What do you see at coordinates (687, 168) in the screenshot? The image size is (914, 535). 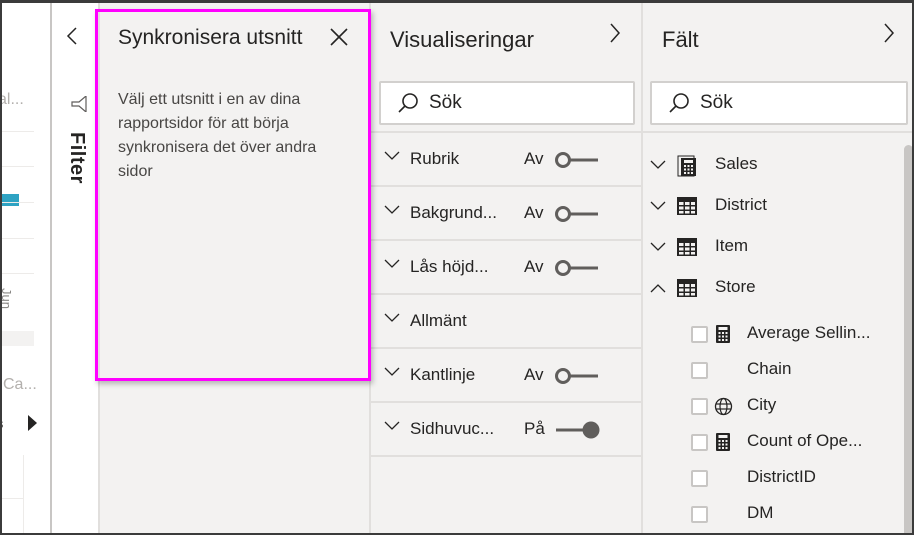 I see `calculator-table-icon` at bounding box center [687, 168].